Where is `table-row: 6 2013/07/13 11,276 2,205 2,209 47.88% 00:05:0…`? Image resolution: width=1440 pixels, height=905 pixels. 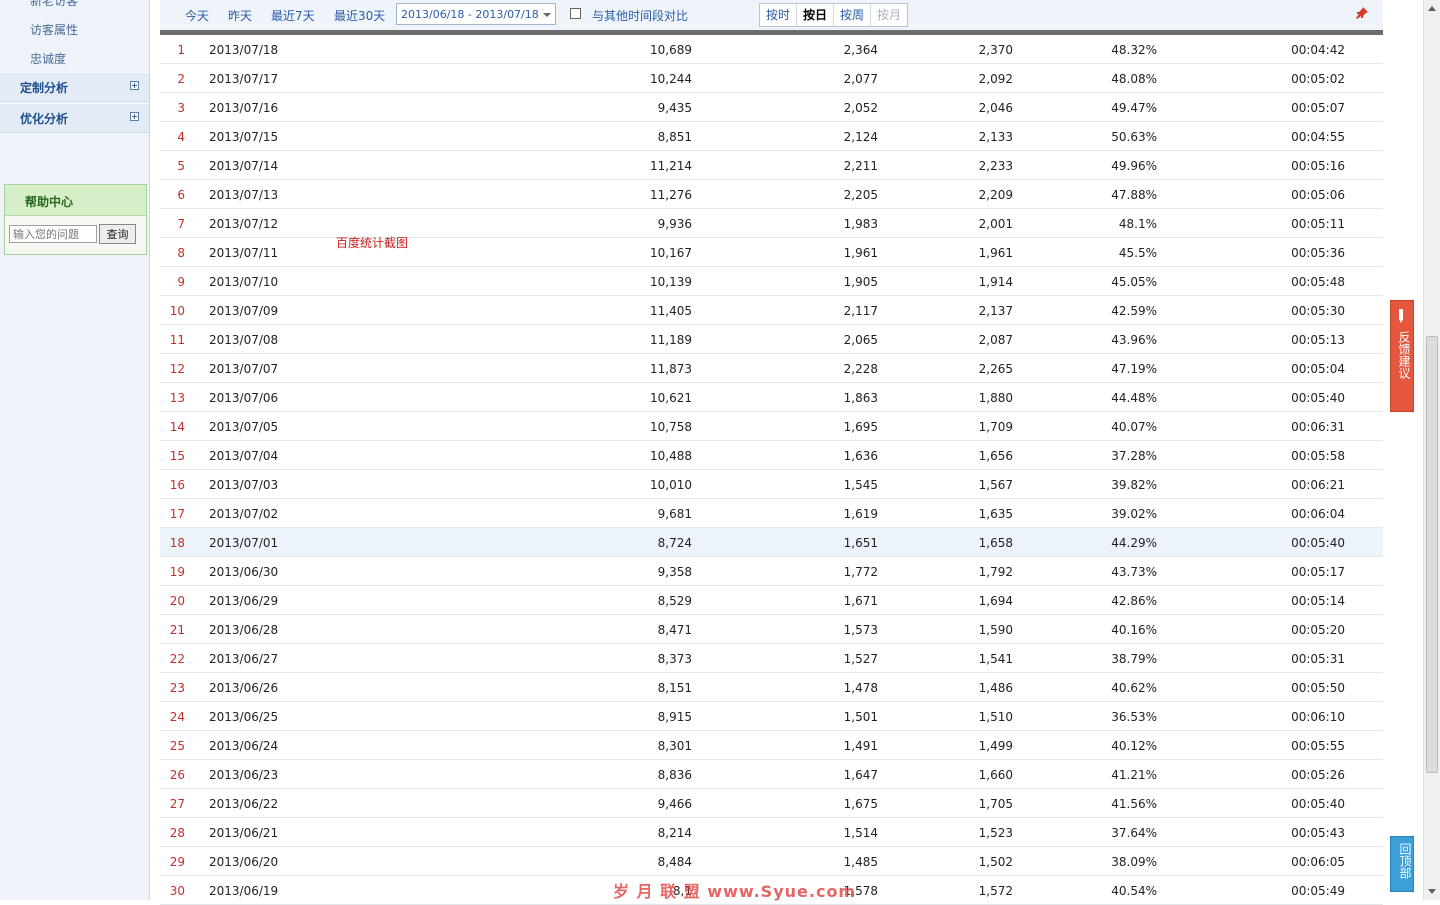 table-row: 6 2013/07/13 11,276 2,205 2,209 47.88% 00:05:0… is located at coordinates (771, 194).